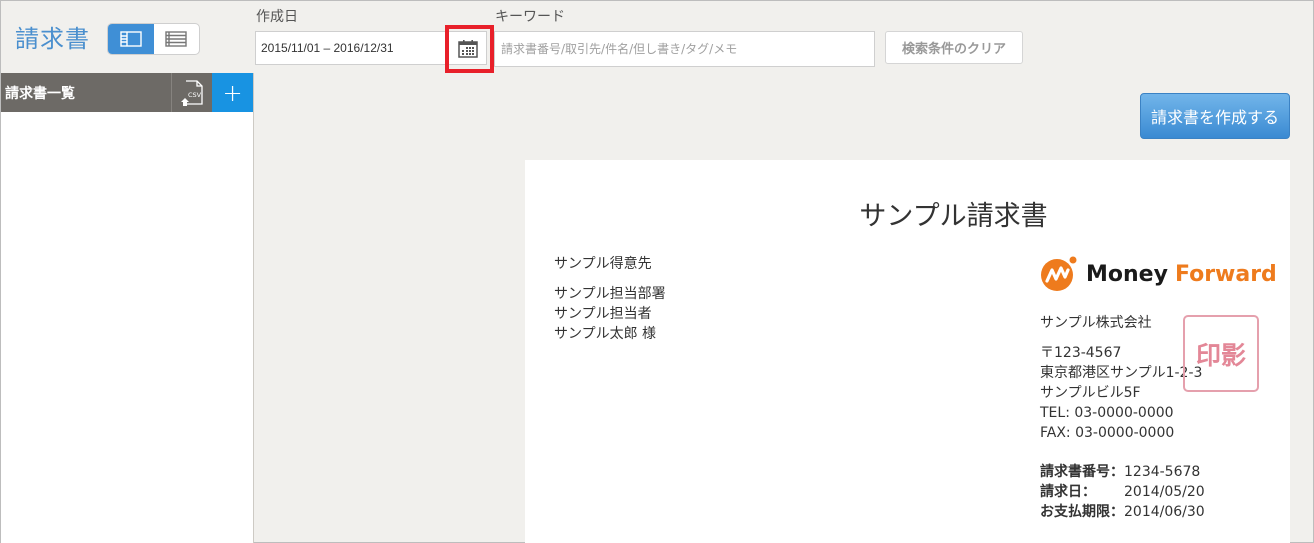 The image size is (1314, 543). I want to click on csv-upload-button: CSV, so click(191, 92).